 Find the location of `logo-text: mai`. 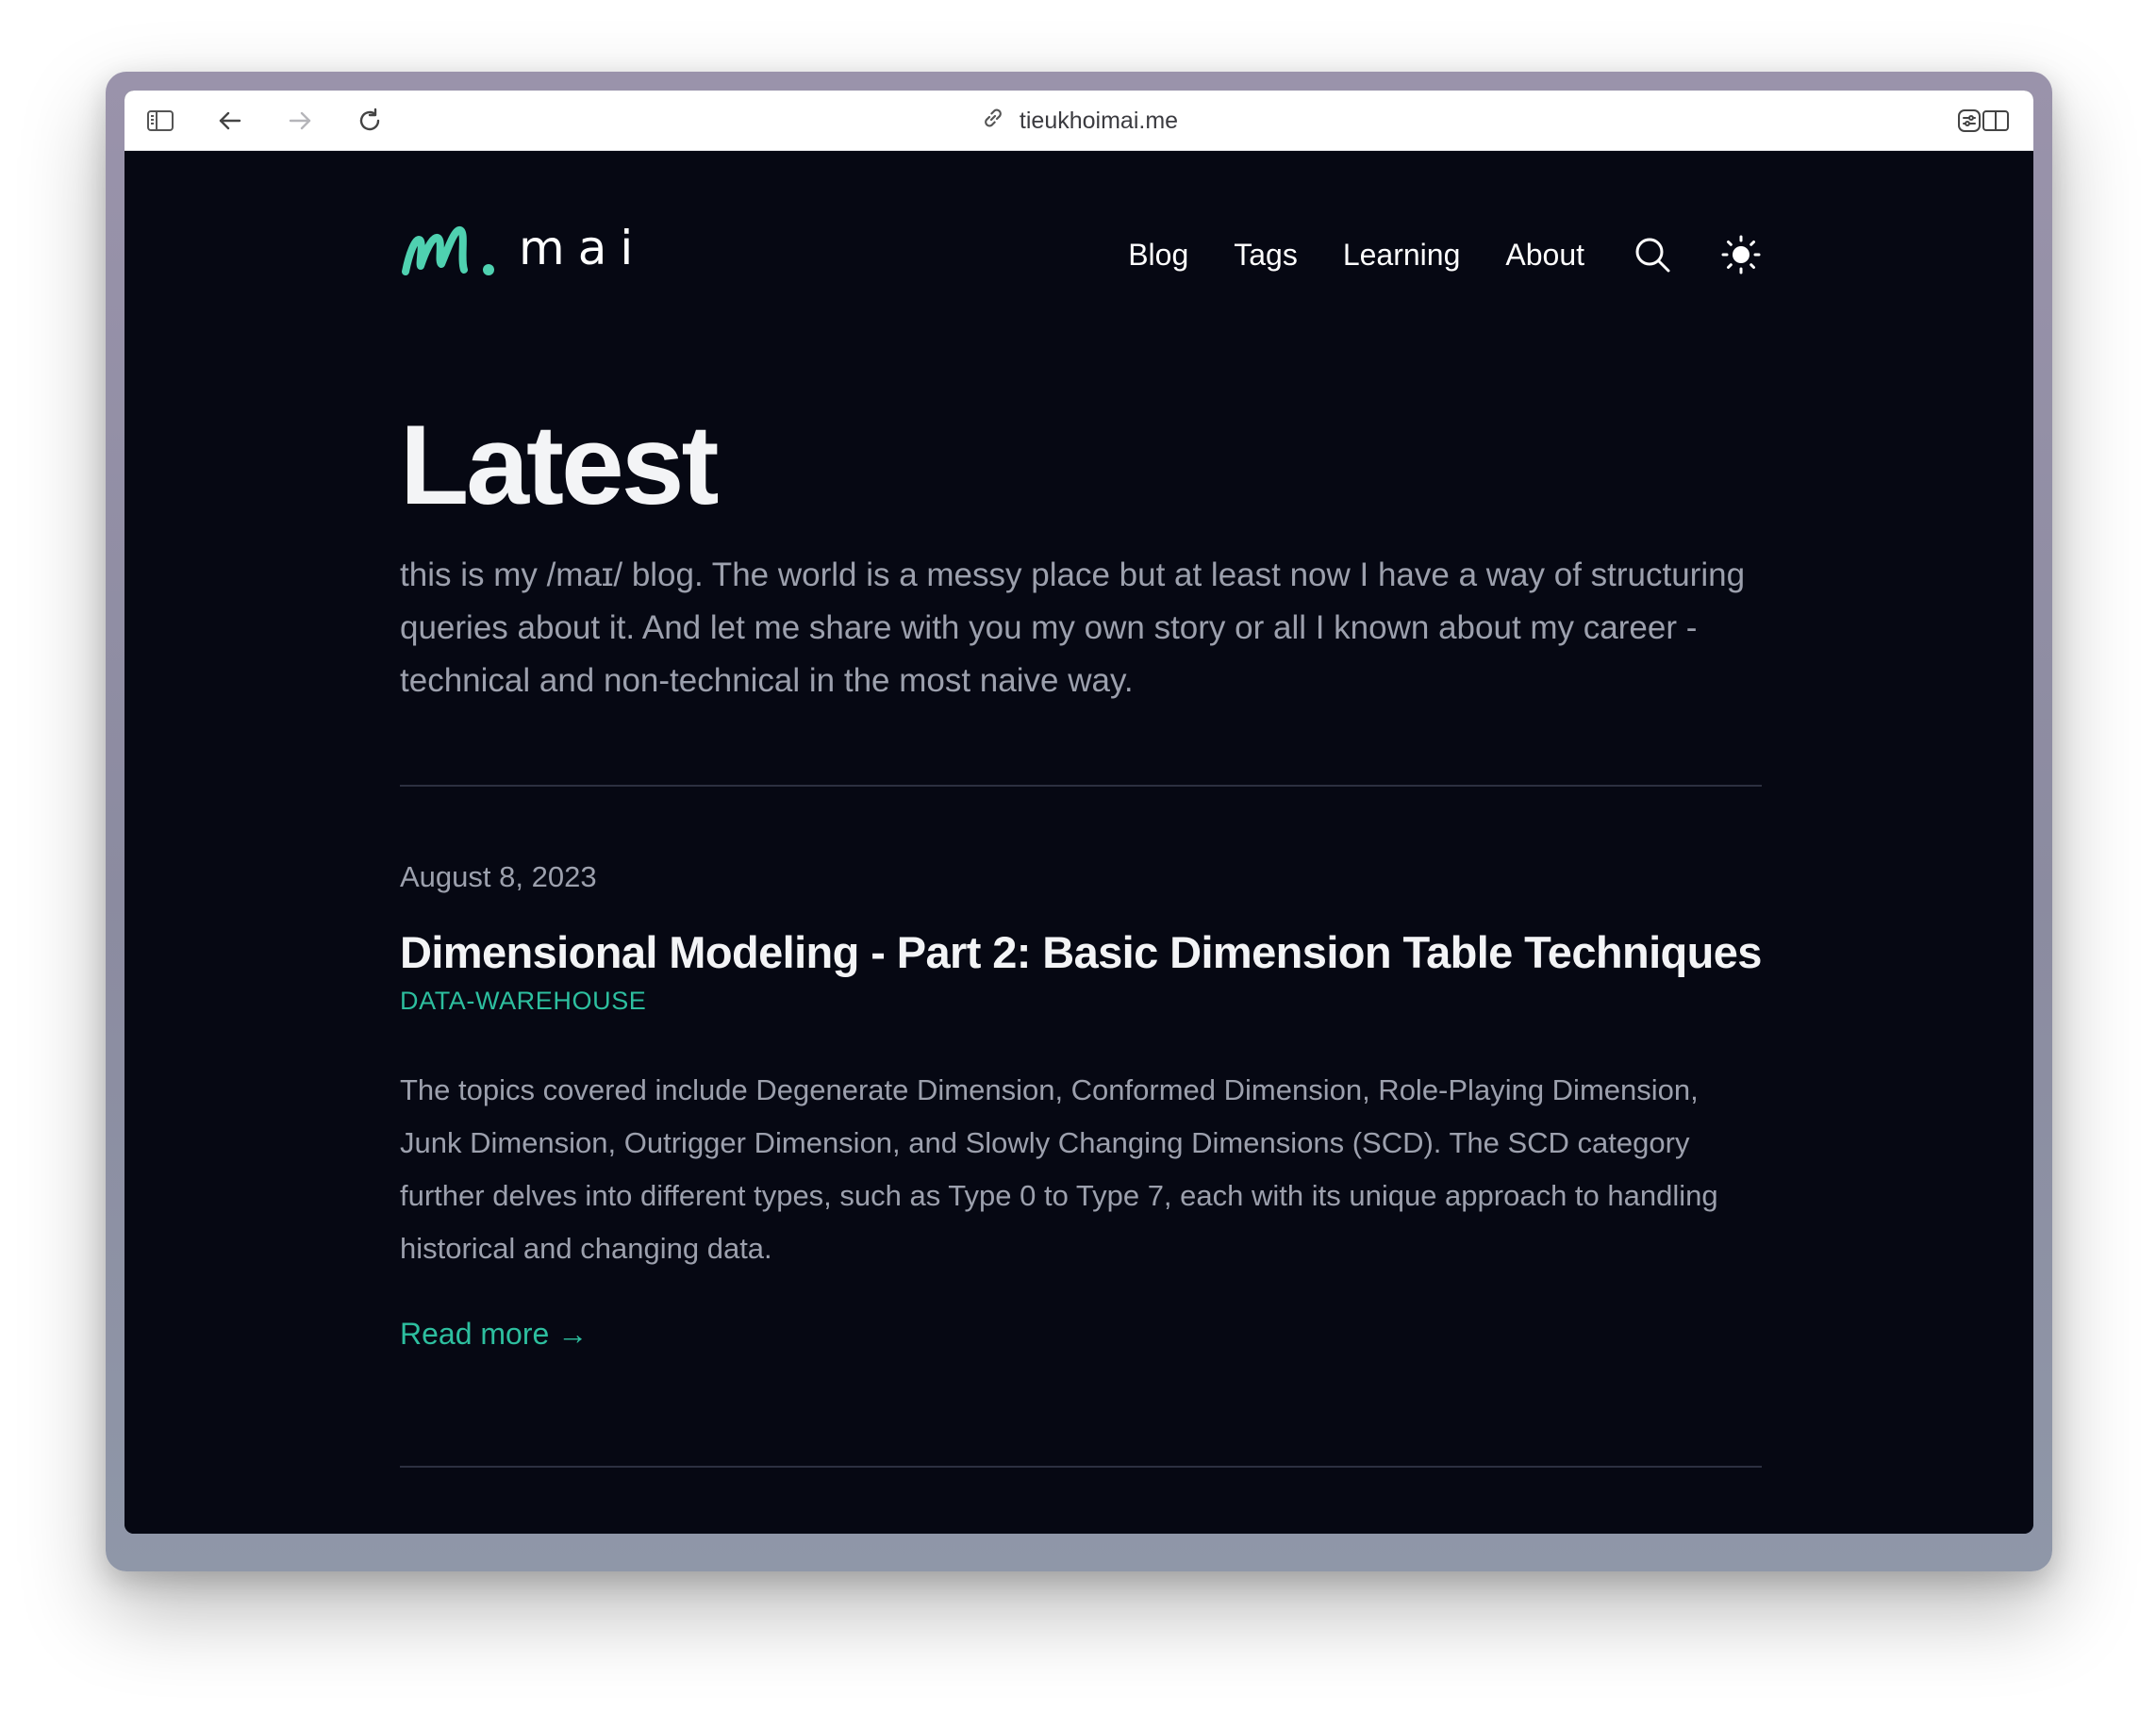

logo-text: mai is located at coordinates (583, 248).